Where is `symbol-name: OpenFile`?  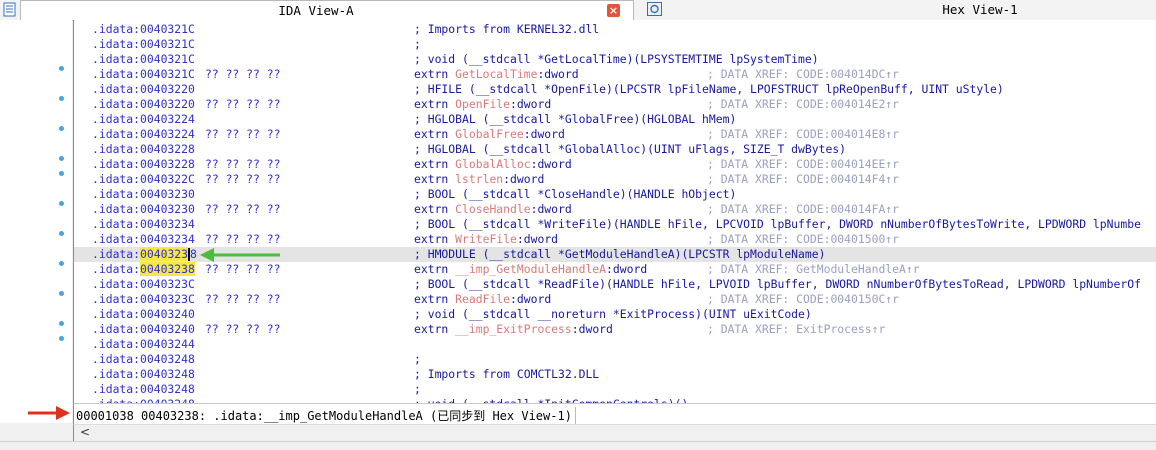 symbol-name: OpenFile is located at coordinates (482, 104).